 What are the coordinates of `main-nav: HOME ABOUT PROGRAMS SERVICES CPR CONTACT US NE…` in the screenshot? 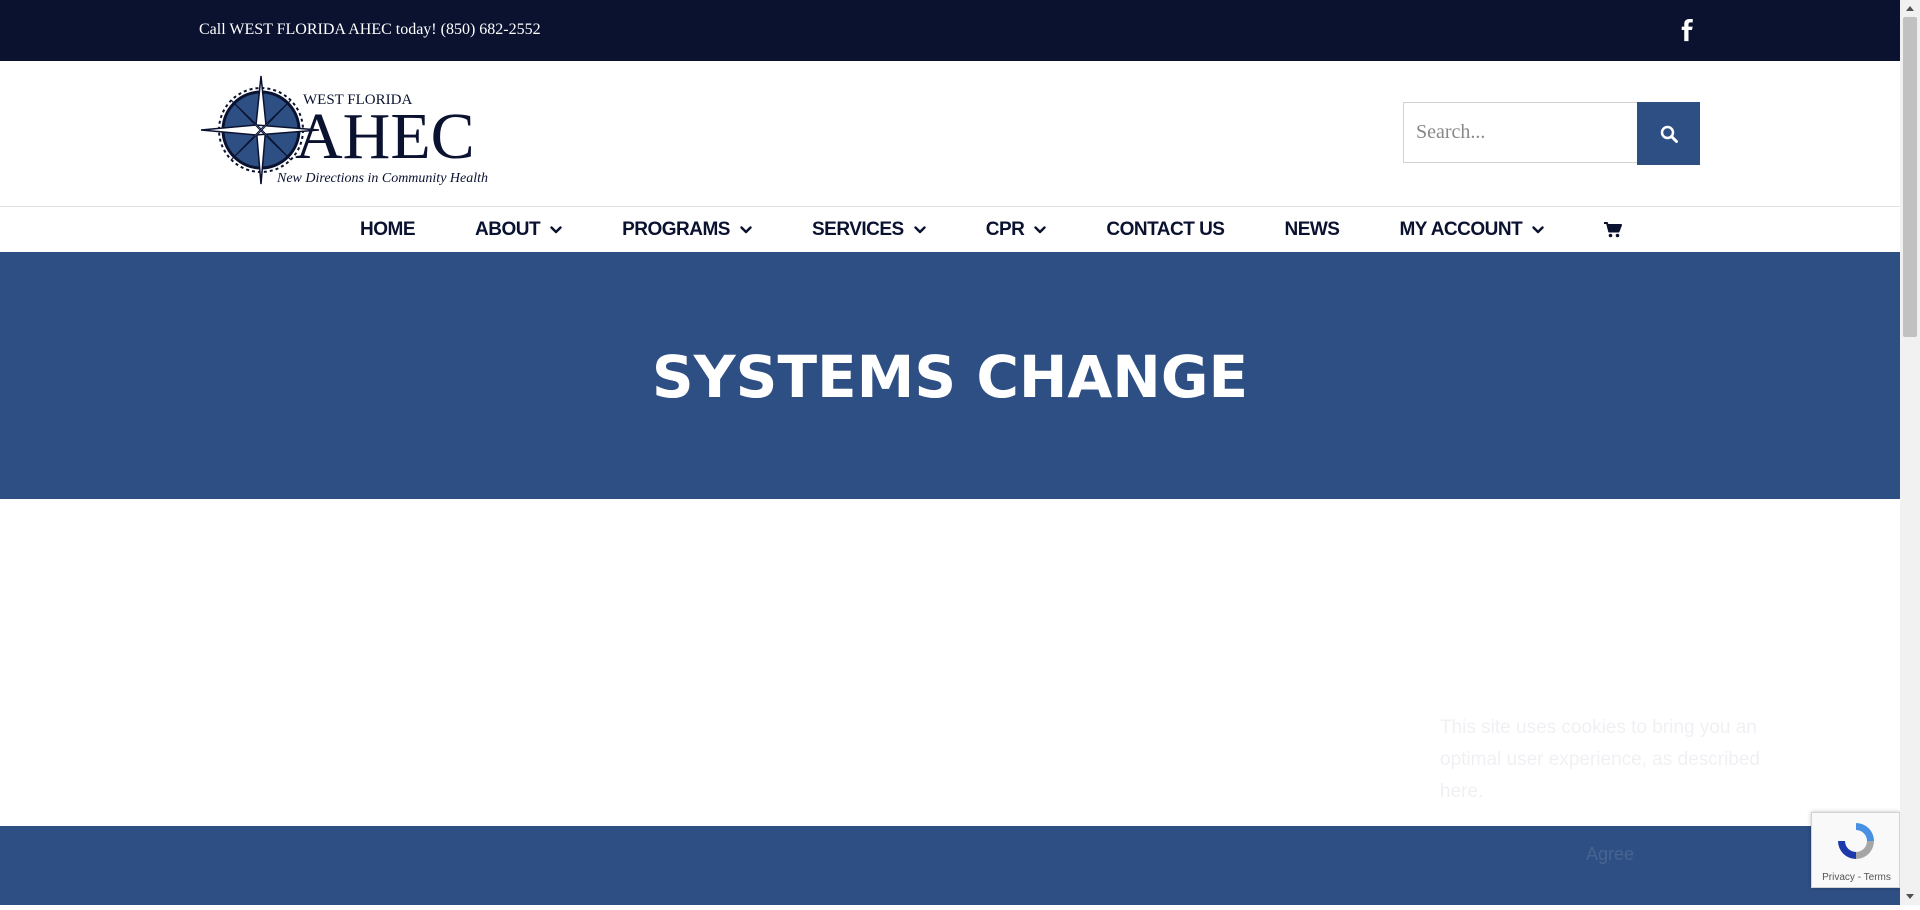 It's located at (950, 229).